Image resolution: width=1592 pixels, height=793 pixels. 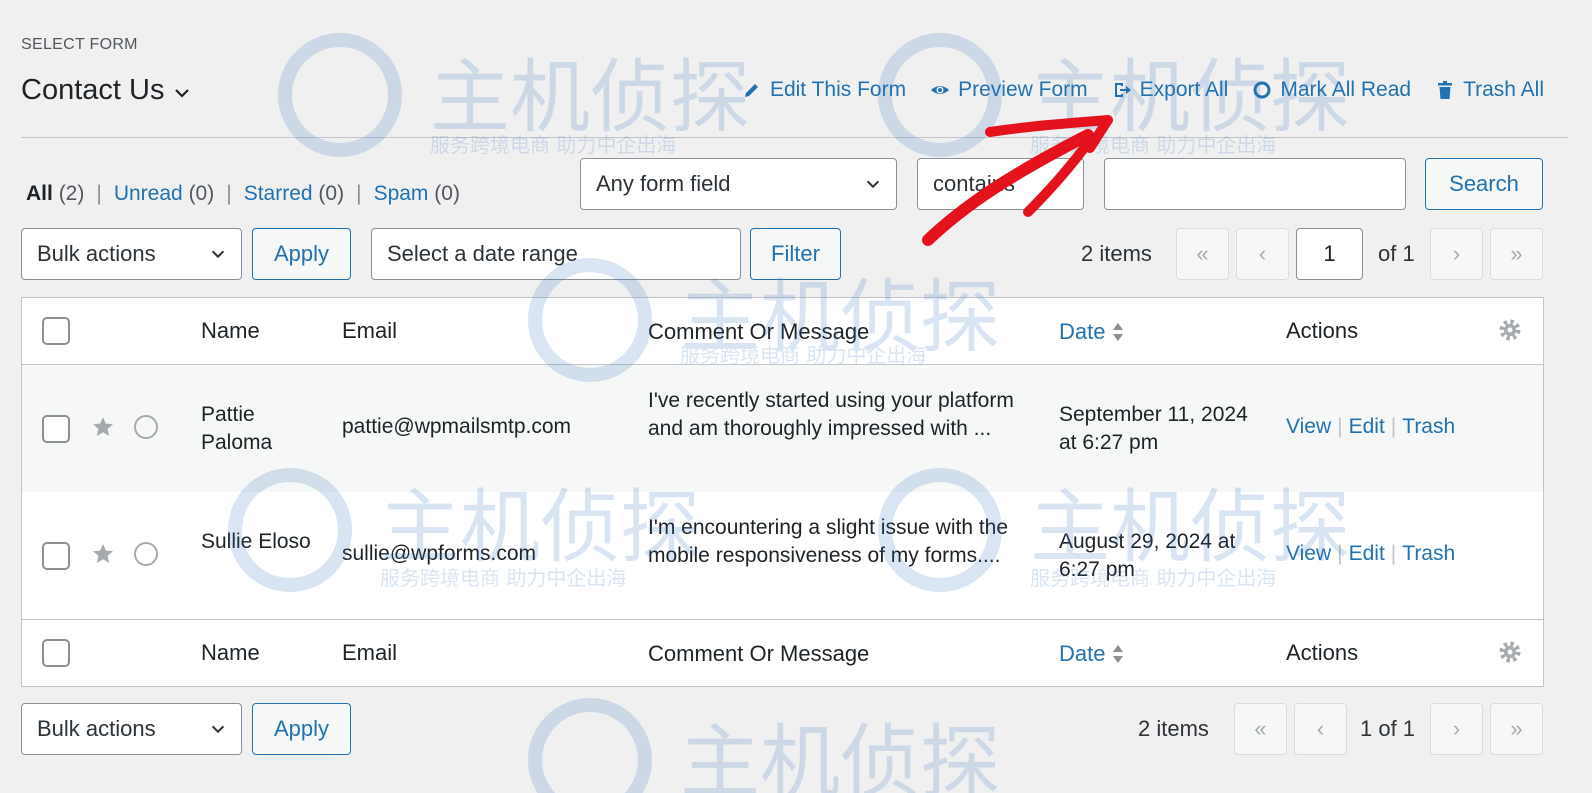 I want to click on search-field-select: Any form field, so click(x=738, y=184).